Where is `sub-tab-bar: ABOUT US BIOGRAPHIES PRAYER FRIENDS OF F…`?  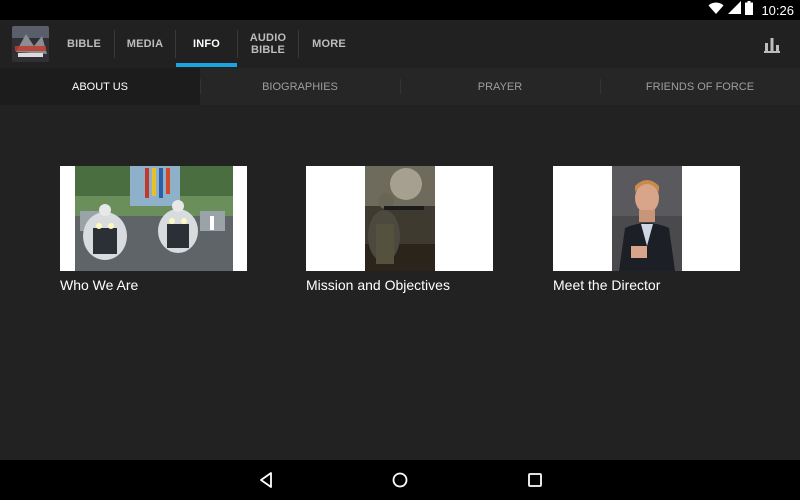
sub-tab-bar: ABOUT US BIOGRAPHIES PRAYER FRIENDS OF F… is located at coordinates (400, 86).